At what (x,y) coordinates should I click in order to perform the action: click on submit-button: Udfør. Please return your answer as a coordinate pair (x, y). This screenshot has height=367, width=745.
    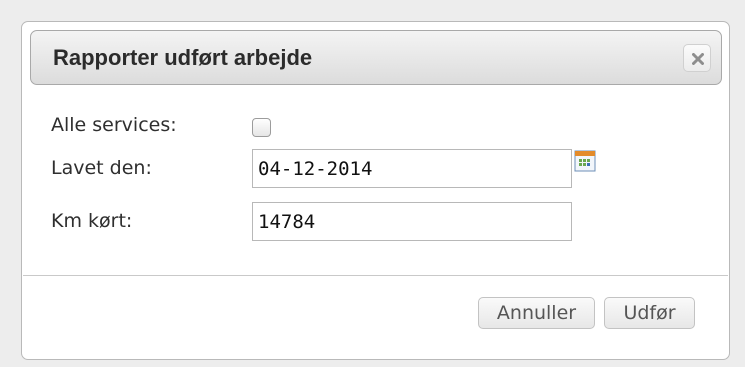
    Looking at the image, I should click on (649, 313).